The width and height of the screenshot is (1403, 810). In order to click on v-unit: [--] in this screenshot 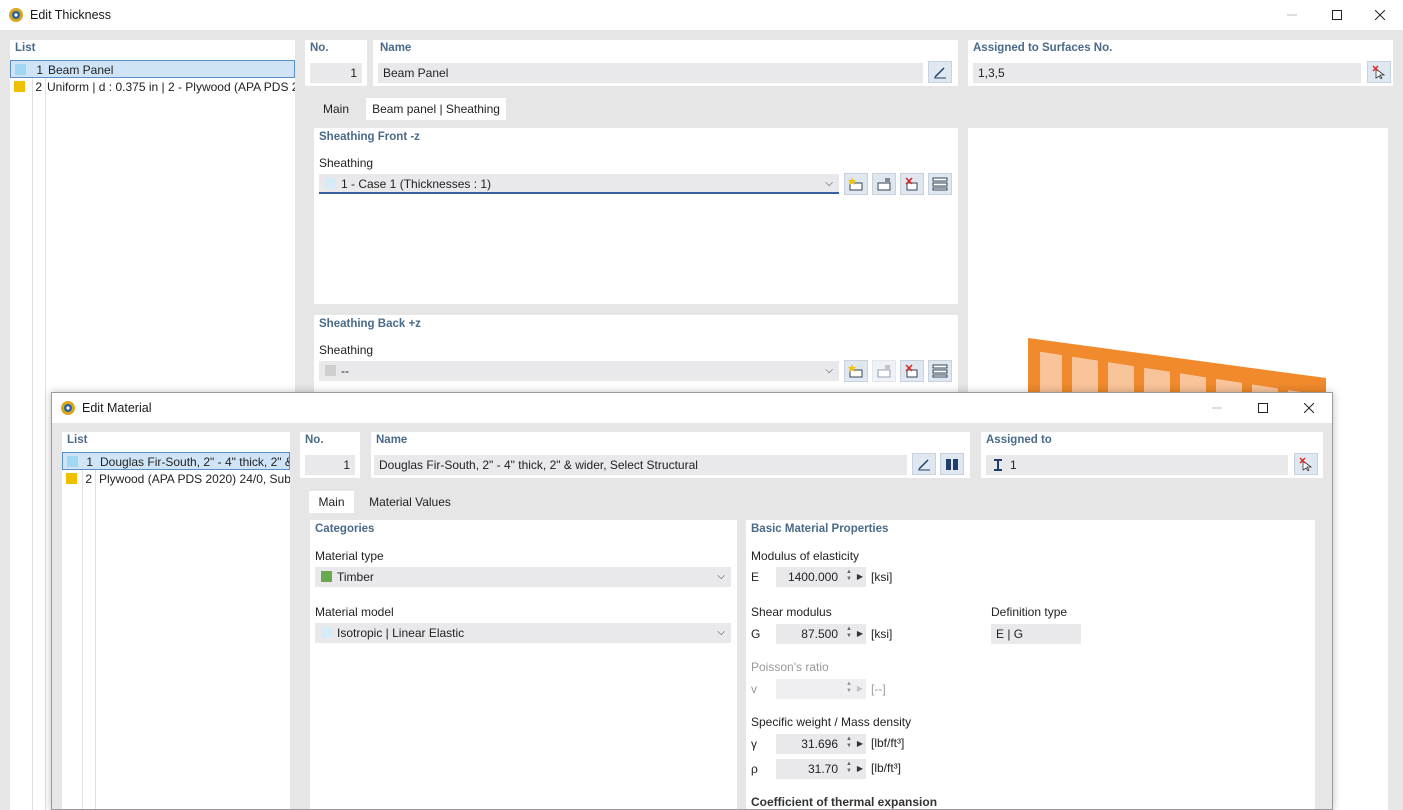, I will do `click(878, 689)`.